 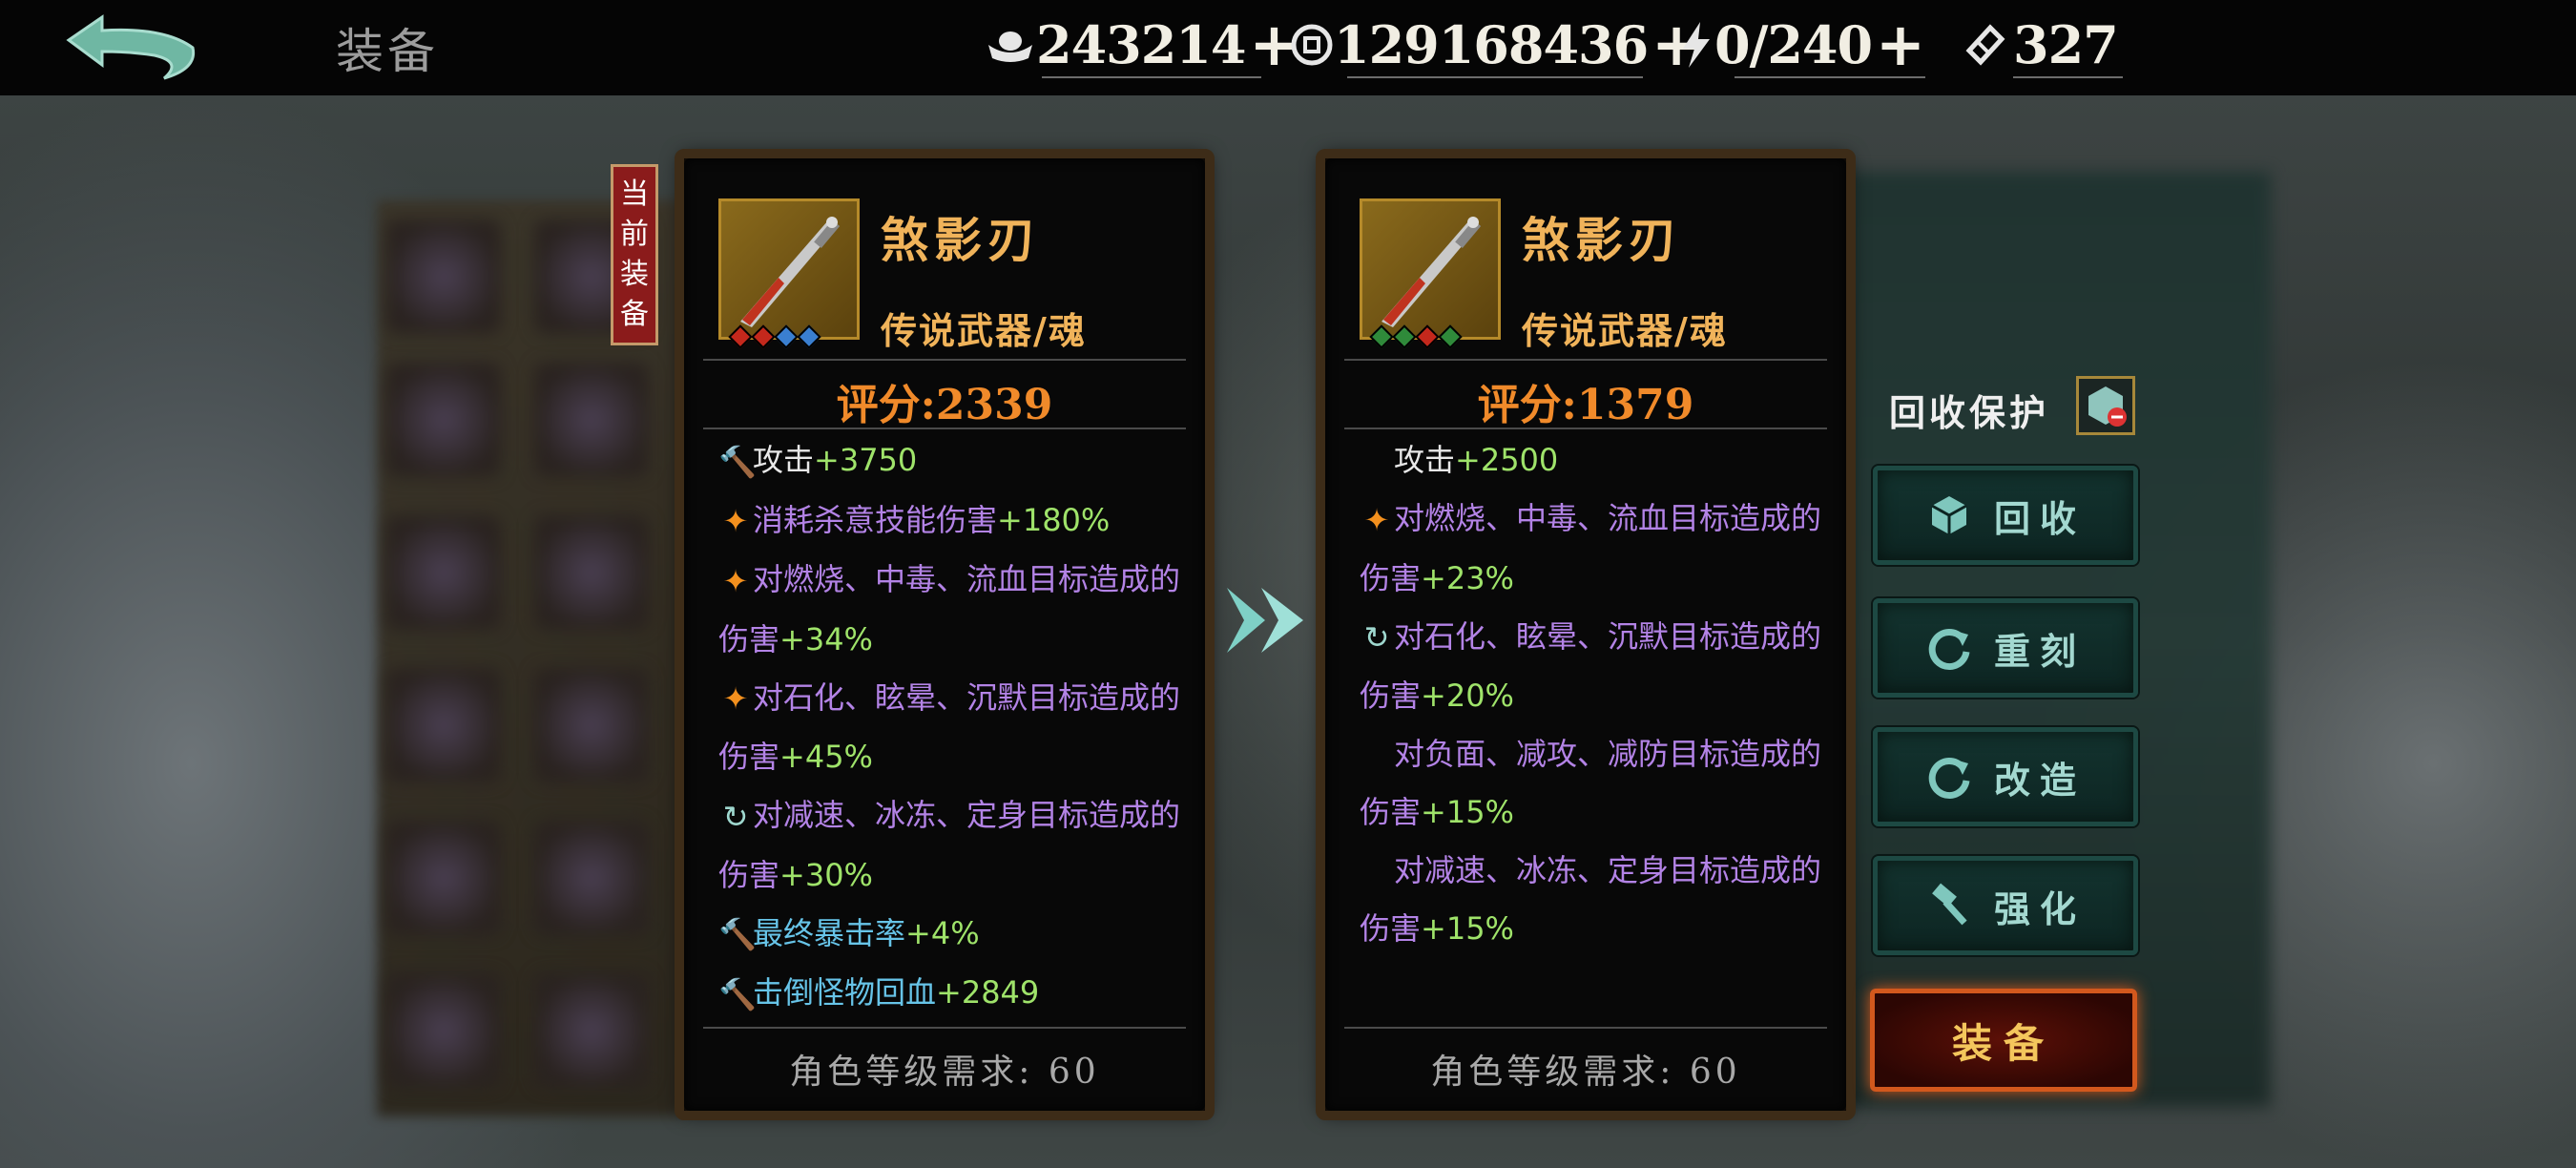 What do you see at coordinates (795, 757) in the screenshot?
I see `stat-line: 伤害+45%` at bounding box center [795, 757].